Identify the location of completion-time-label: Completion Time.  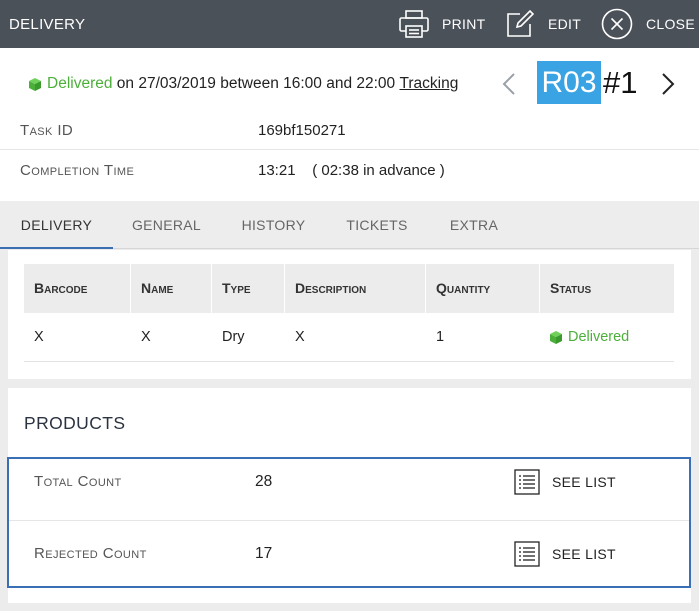
(77, 170).